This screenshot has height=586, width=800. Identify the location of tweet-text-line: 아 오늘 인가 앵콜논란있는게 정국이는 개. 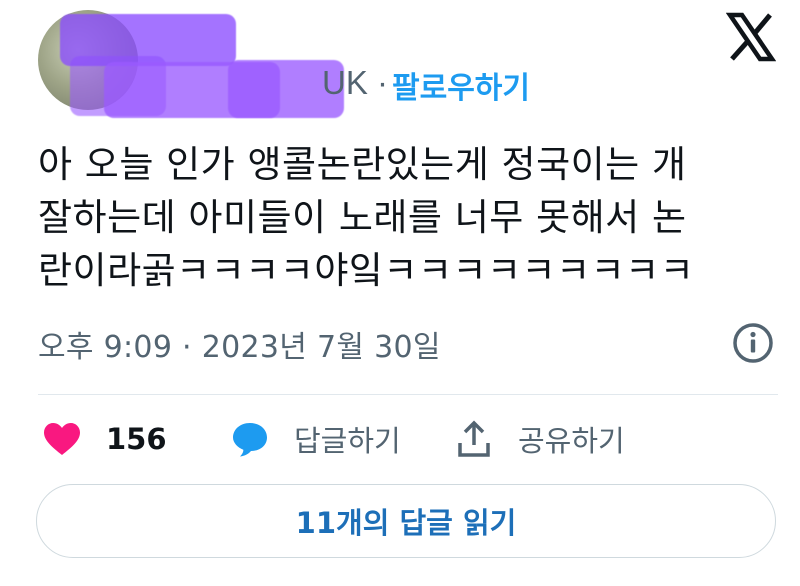
(362, 164).